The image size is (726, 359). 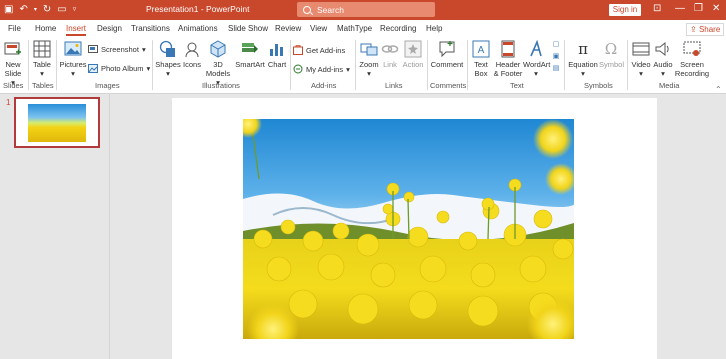 I want to click on text-box-label-2: Box, so click(x=481, y=73).